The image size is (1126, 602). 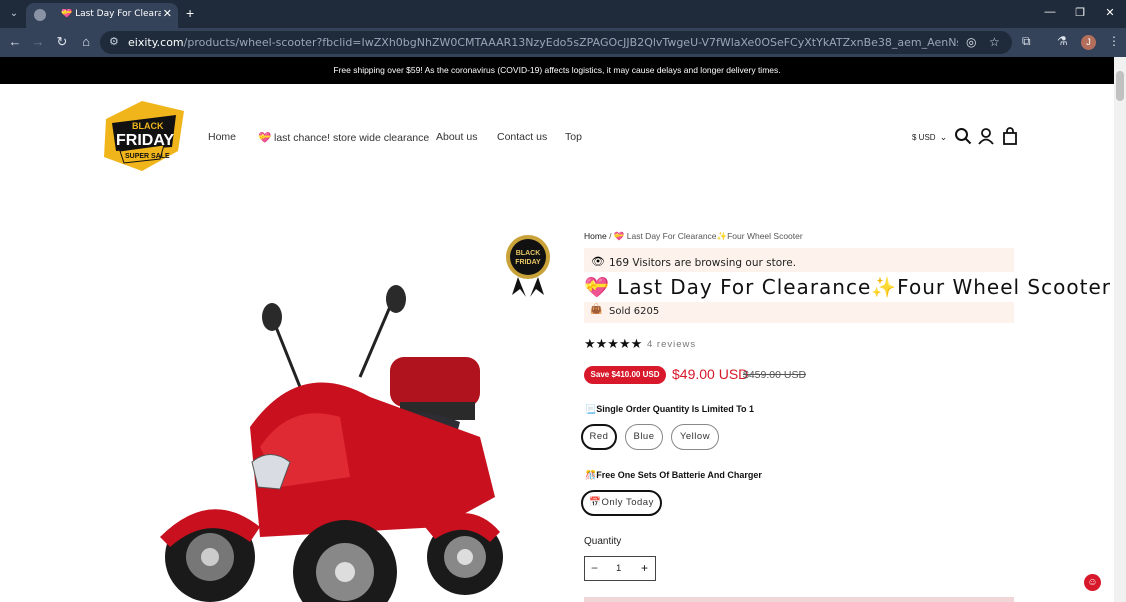 What do you see at coordinates (625, 375) in the screenshot?
I see `save-badge: Save $410.00 USD` at bounding box center [625, 375].